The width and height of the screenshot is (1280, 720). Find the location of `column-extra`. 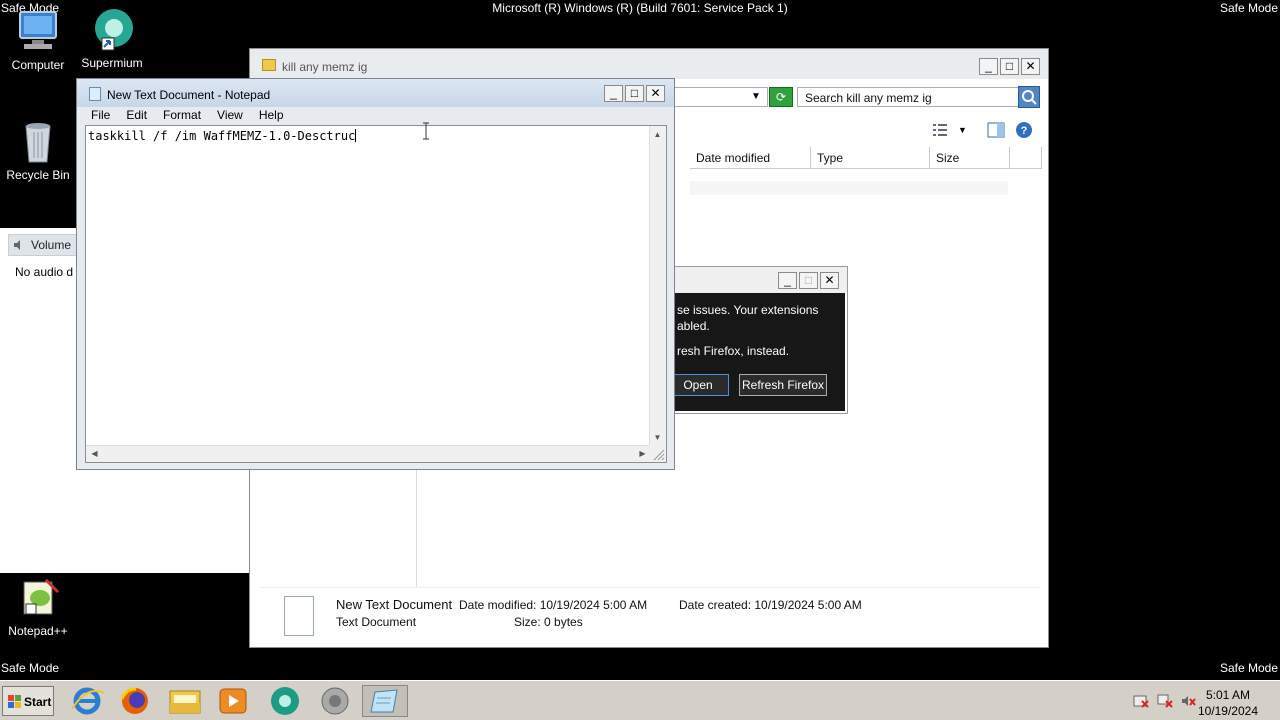

column-extra is located at coordinates (1026, 158).